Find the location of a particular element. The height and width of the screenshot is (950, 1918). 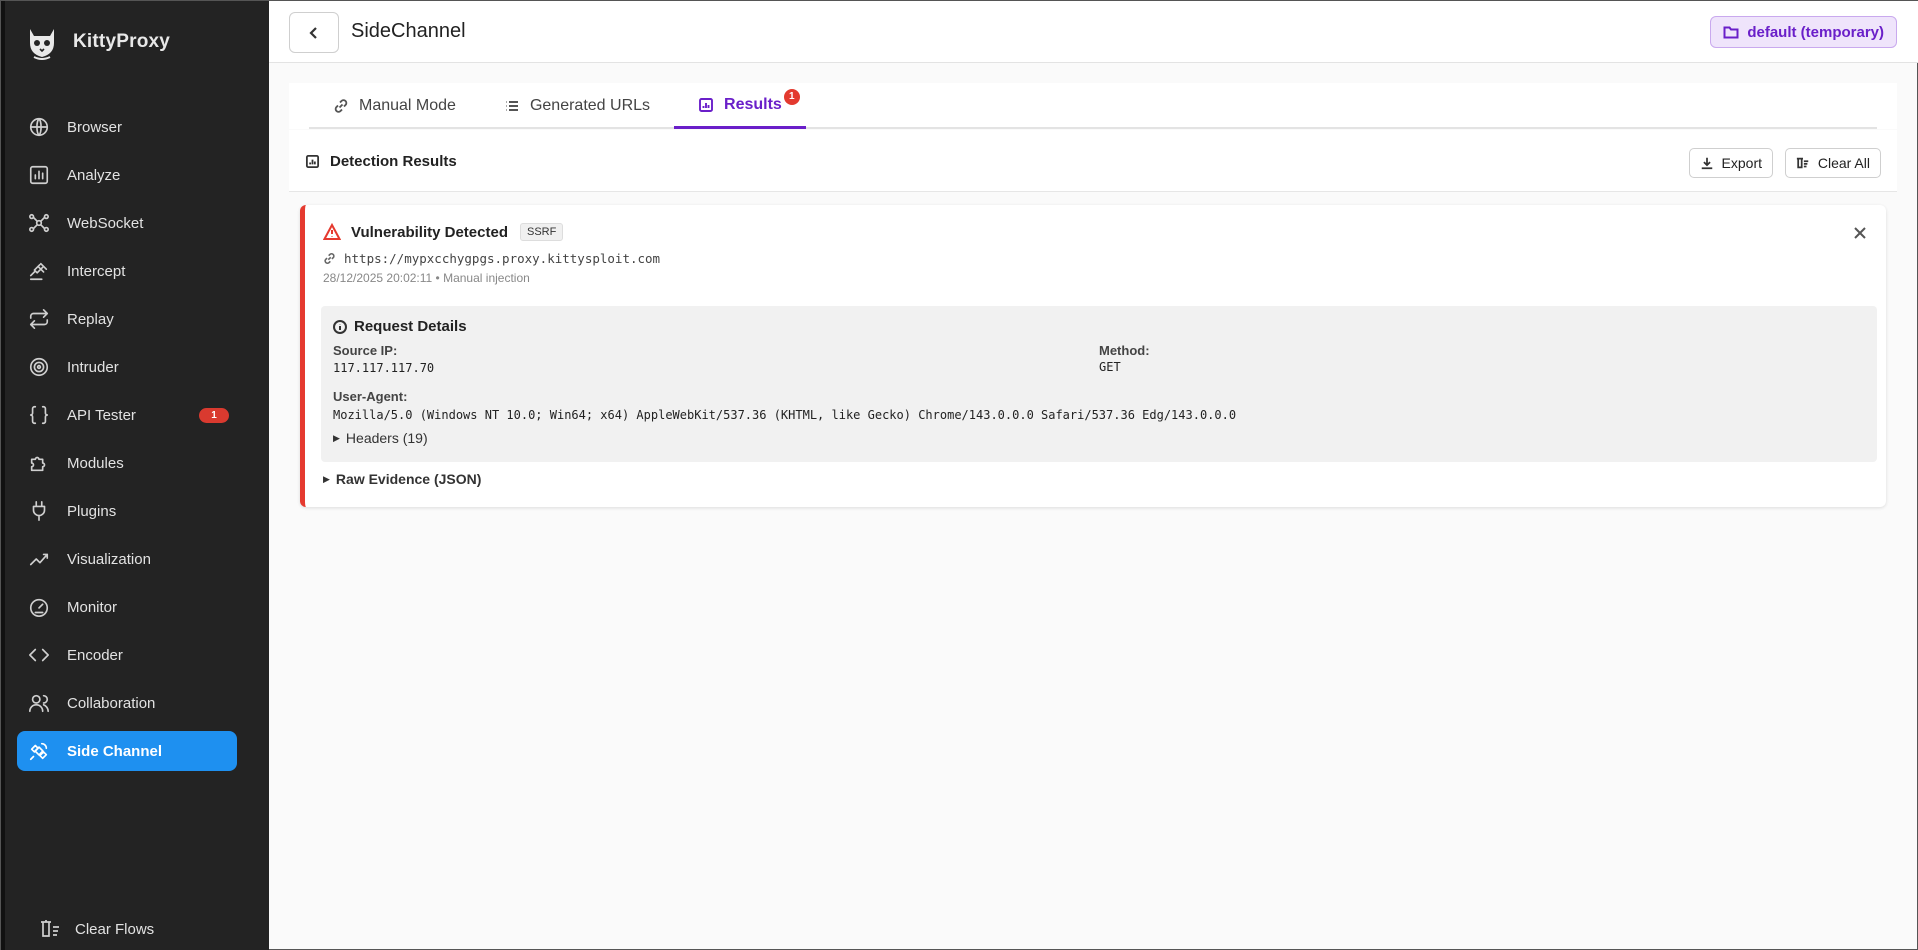

sidebar-item-label: Intruder is located at coordinates (93, 367).